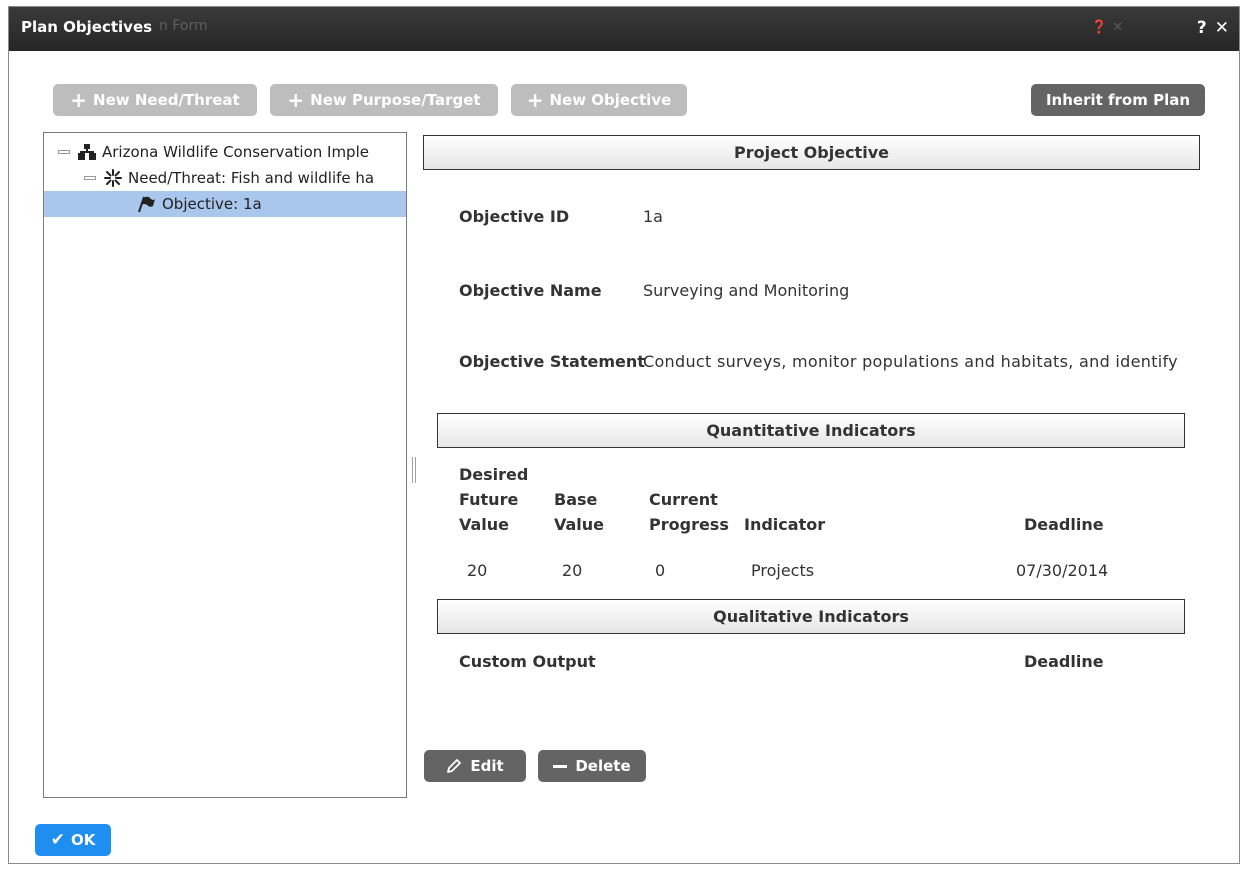 This screenshot has height=869, width=1247. What do you see at coordinates (1202, 28) in the screenshot?
I see `help-icon: ?` at bounding box center [1202, 28].